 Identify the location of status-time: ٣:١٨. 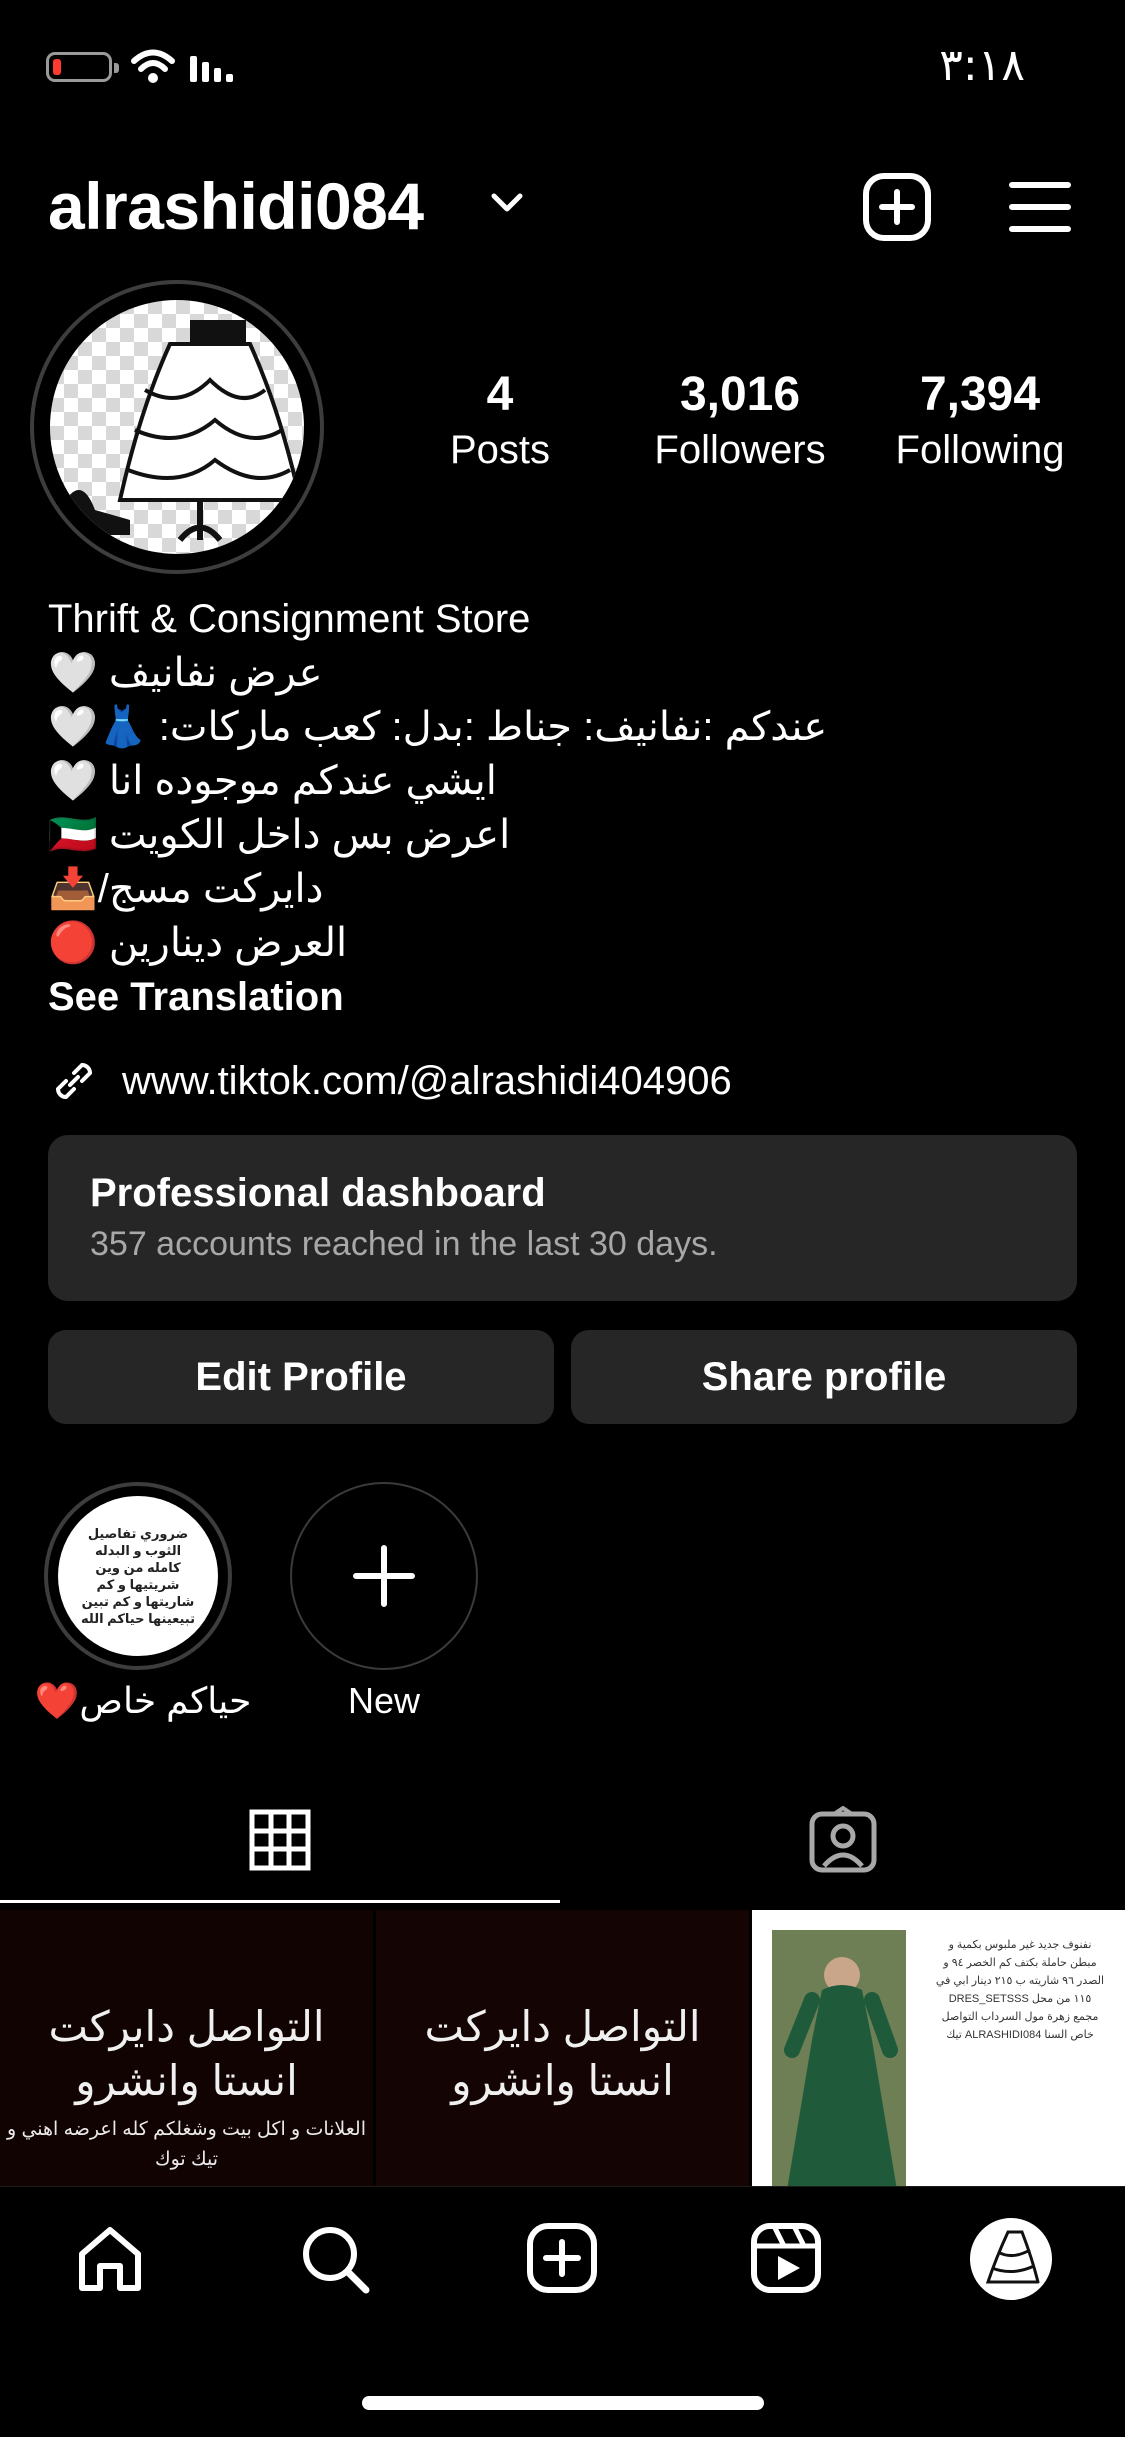
(982, 65).